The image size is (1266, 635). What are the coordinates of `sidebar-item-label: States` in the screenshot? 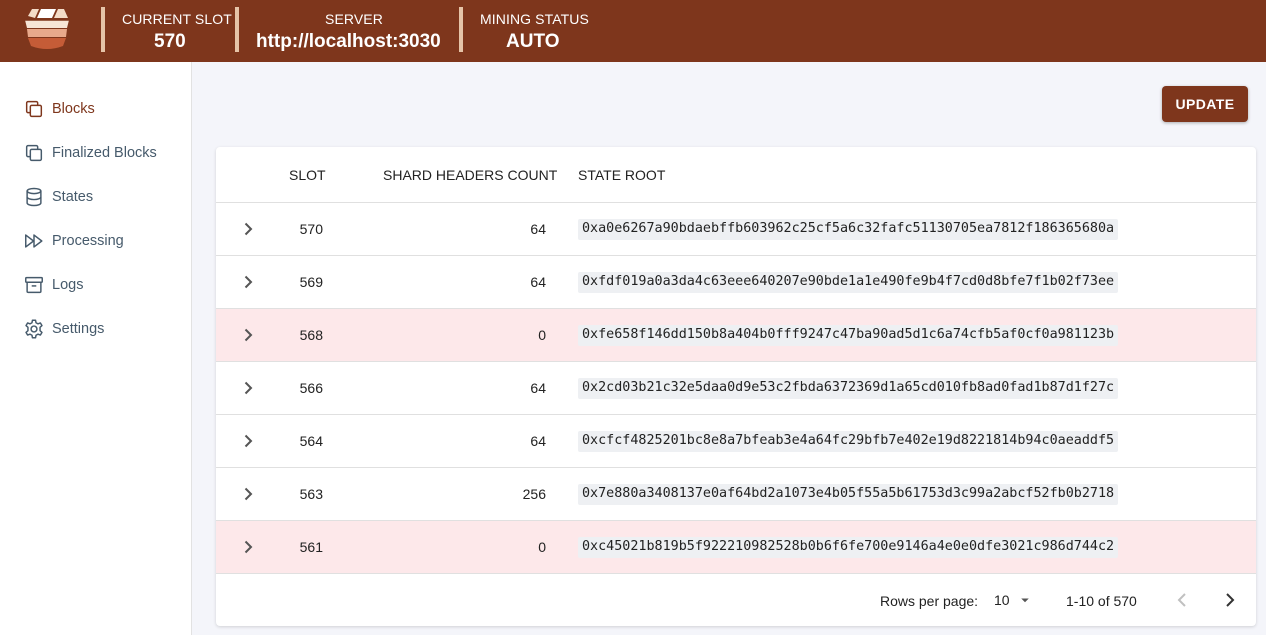 It's located at (73, 197).